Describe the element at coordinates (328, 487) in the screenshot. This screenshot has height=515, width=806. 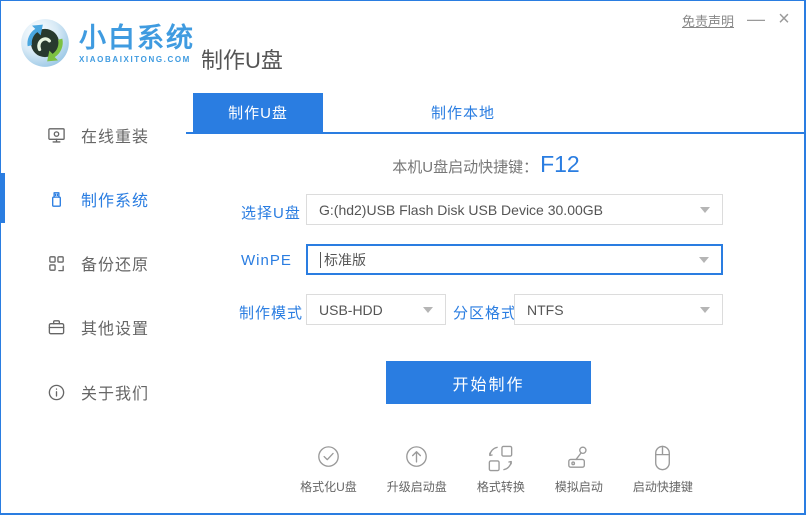
I see `tool-label: 格式化U盘` at that location.